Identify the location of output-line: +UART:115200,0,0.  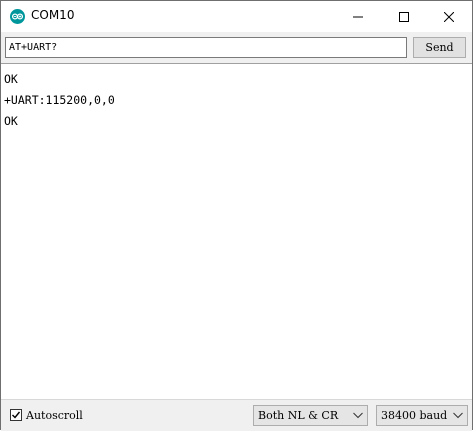
(59, 100).